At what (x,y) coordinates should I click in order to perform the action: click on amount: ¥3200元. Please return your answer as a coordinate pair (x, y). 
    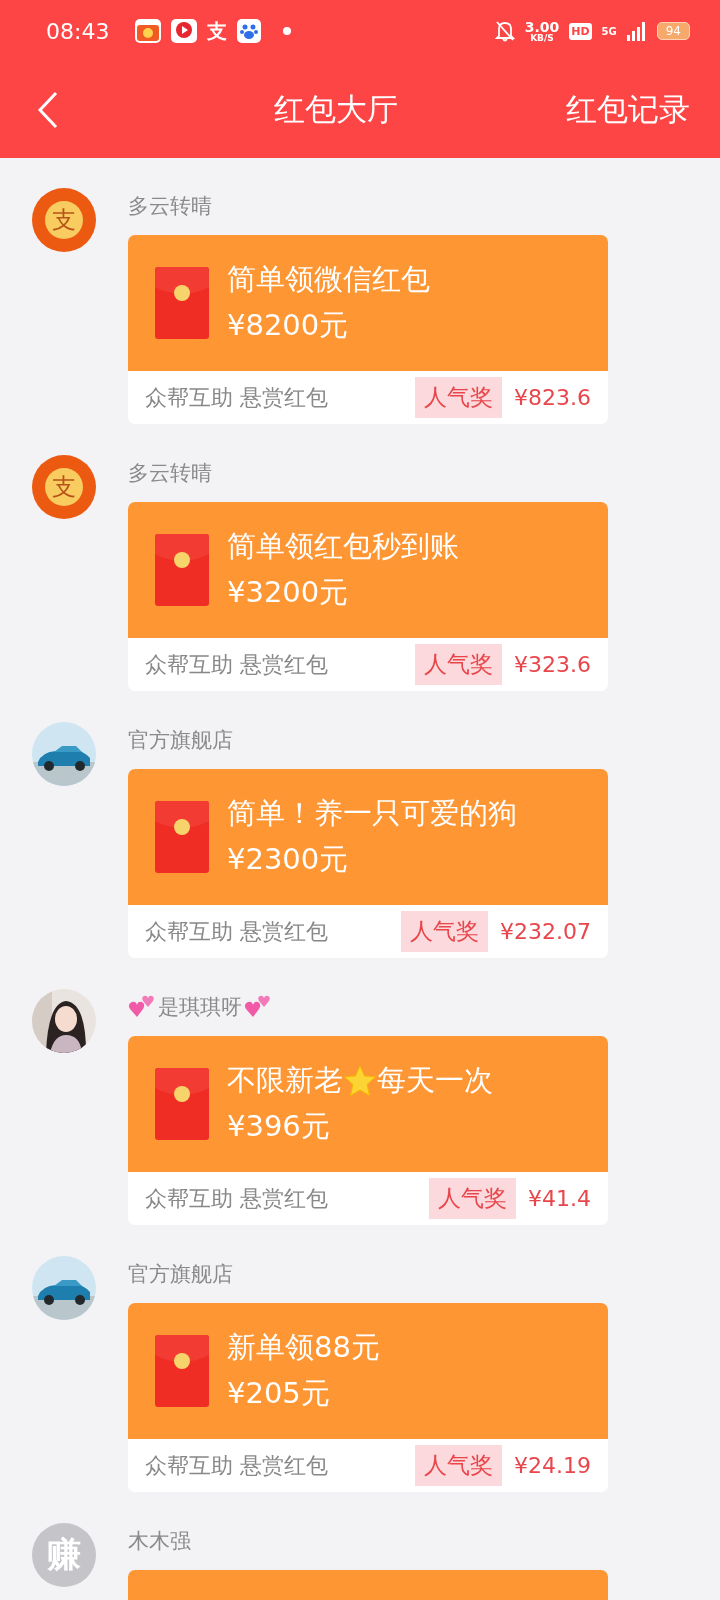
    Looking at the image, I should click on (288, 592).